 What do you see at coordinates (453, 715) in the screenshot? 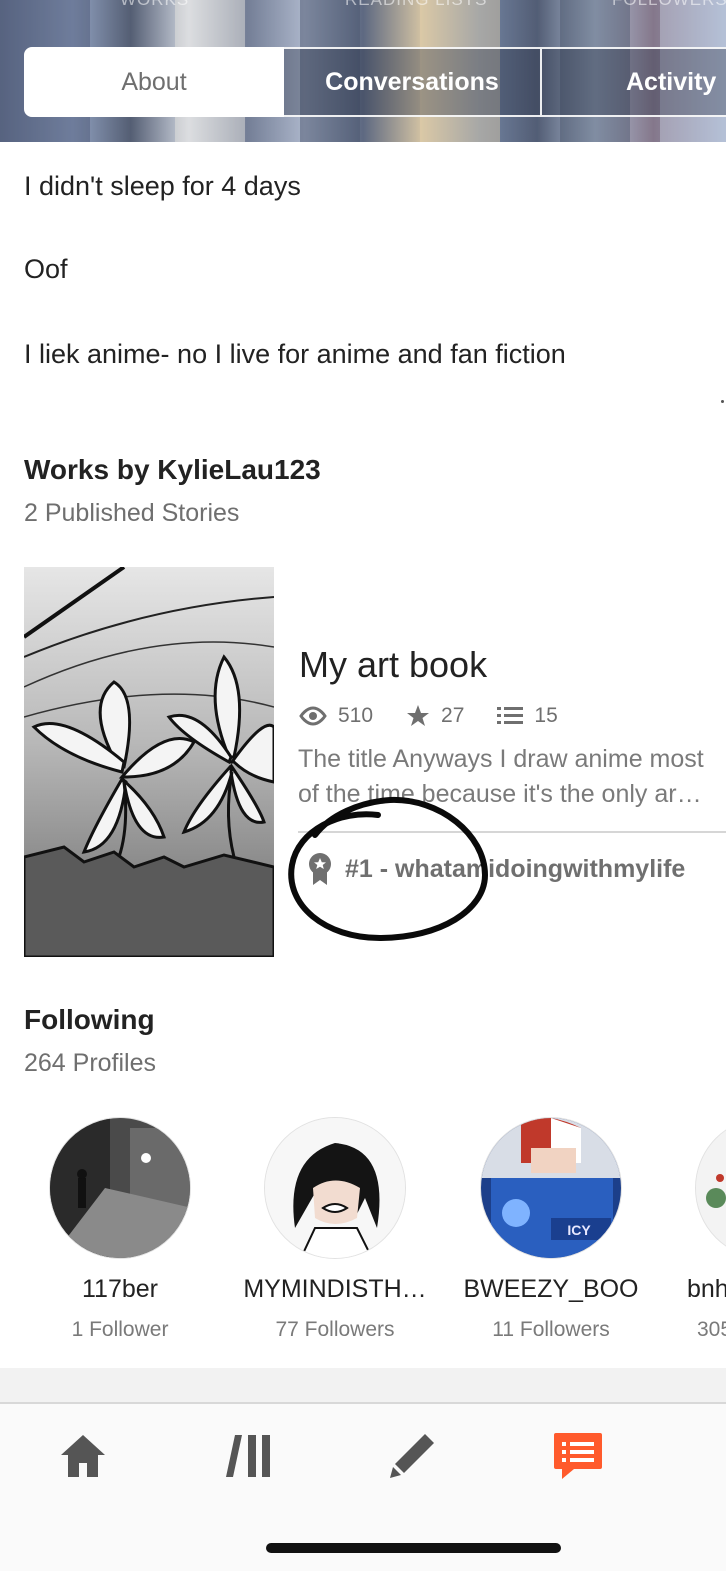
I see `votes-count: 27` at bounding box center [453, 715].